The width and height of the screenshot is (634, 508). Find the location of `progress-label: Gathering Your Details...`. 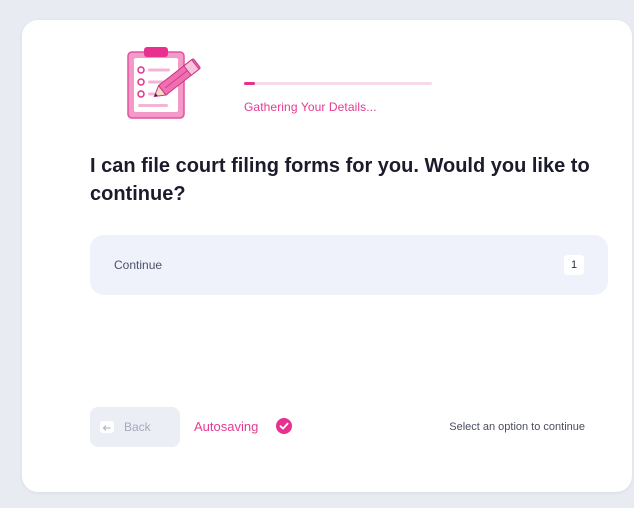

progress-label: Gathering Your Details... is located at coordinates (310, 107).